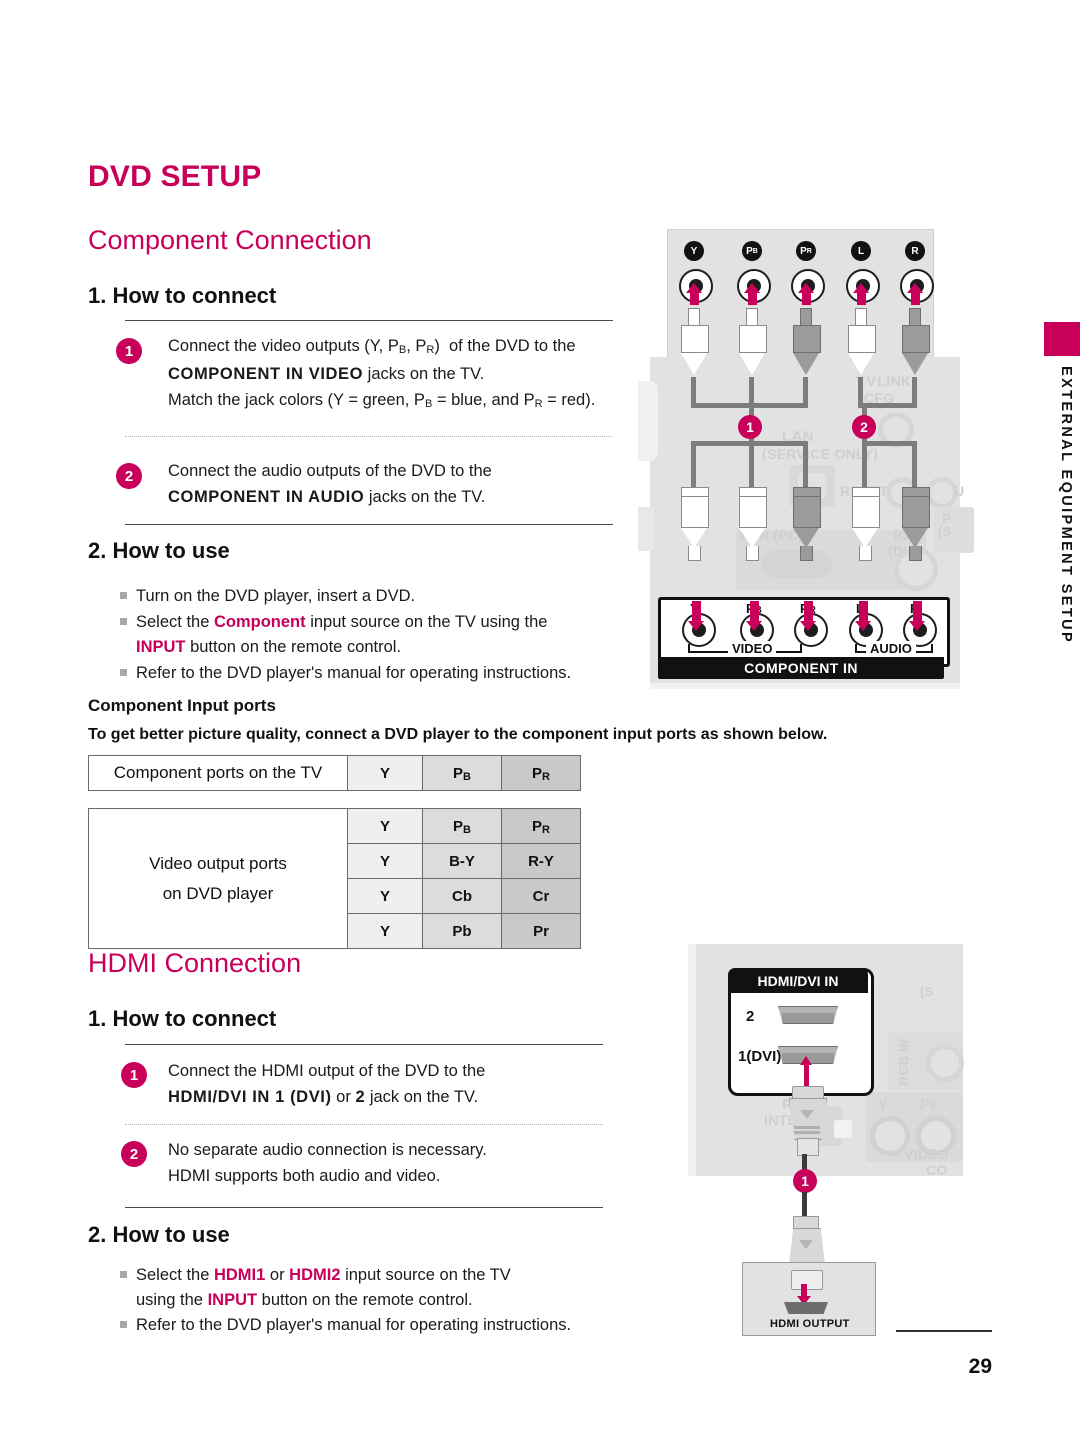  I want to click on hdmi-cable-wire-bottom, so click(804, 1205).